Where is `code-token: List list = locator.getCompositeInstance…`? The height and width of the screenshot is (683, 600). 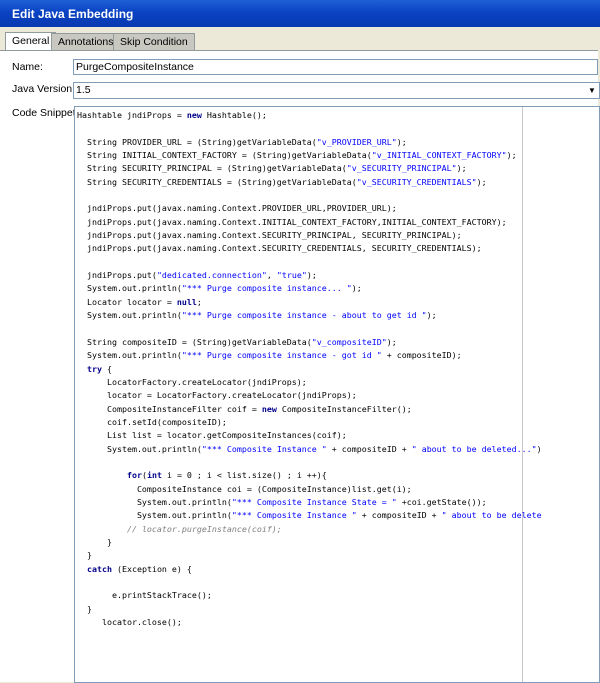 code-token: List list = locator.getCompositeInstance… is located at coordinates (212, 435).